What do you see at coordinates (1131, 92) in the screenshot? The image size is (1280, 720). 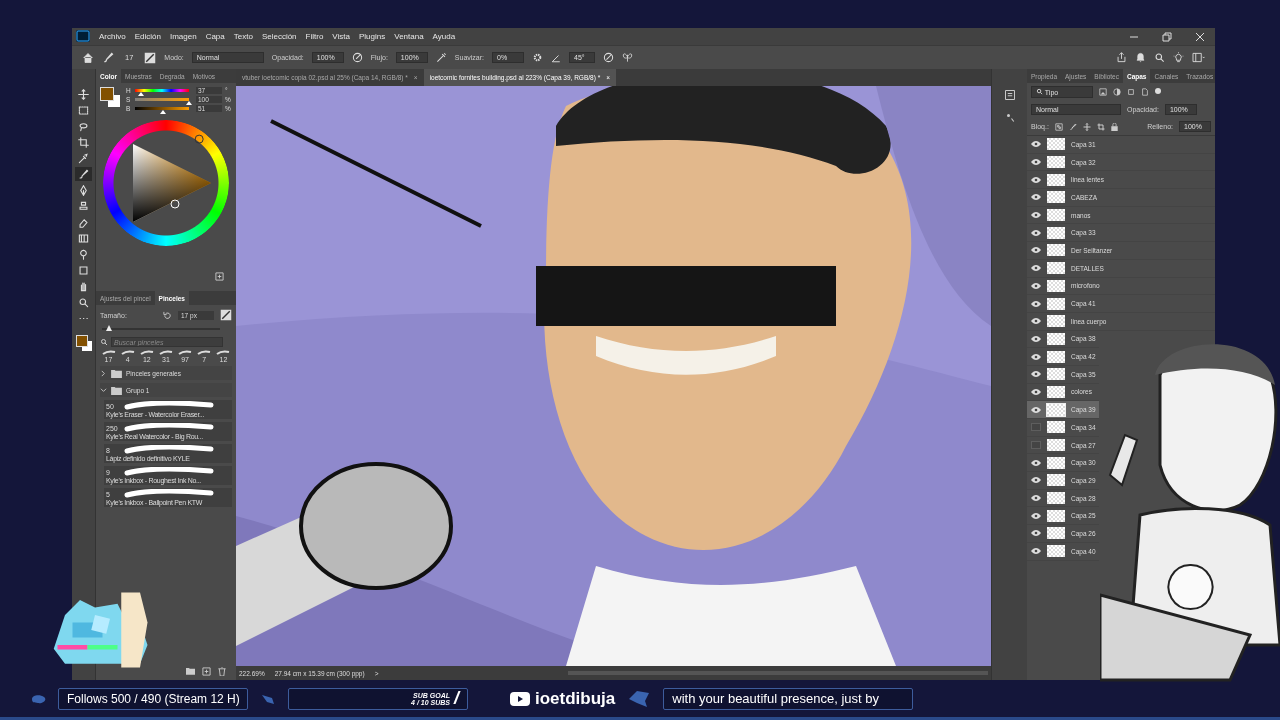 I see `shape-filter-icon` at bounding box center [1131, 92].